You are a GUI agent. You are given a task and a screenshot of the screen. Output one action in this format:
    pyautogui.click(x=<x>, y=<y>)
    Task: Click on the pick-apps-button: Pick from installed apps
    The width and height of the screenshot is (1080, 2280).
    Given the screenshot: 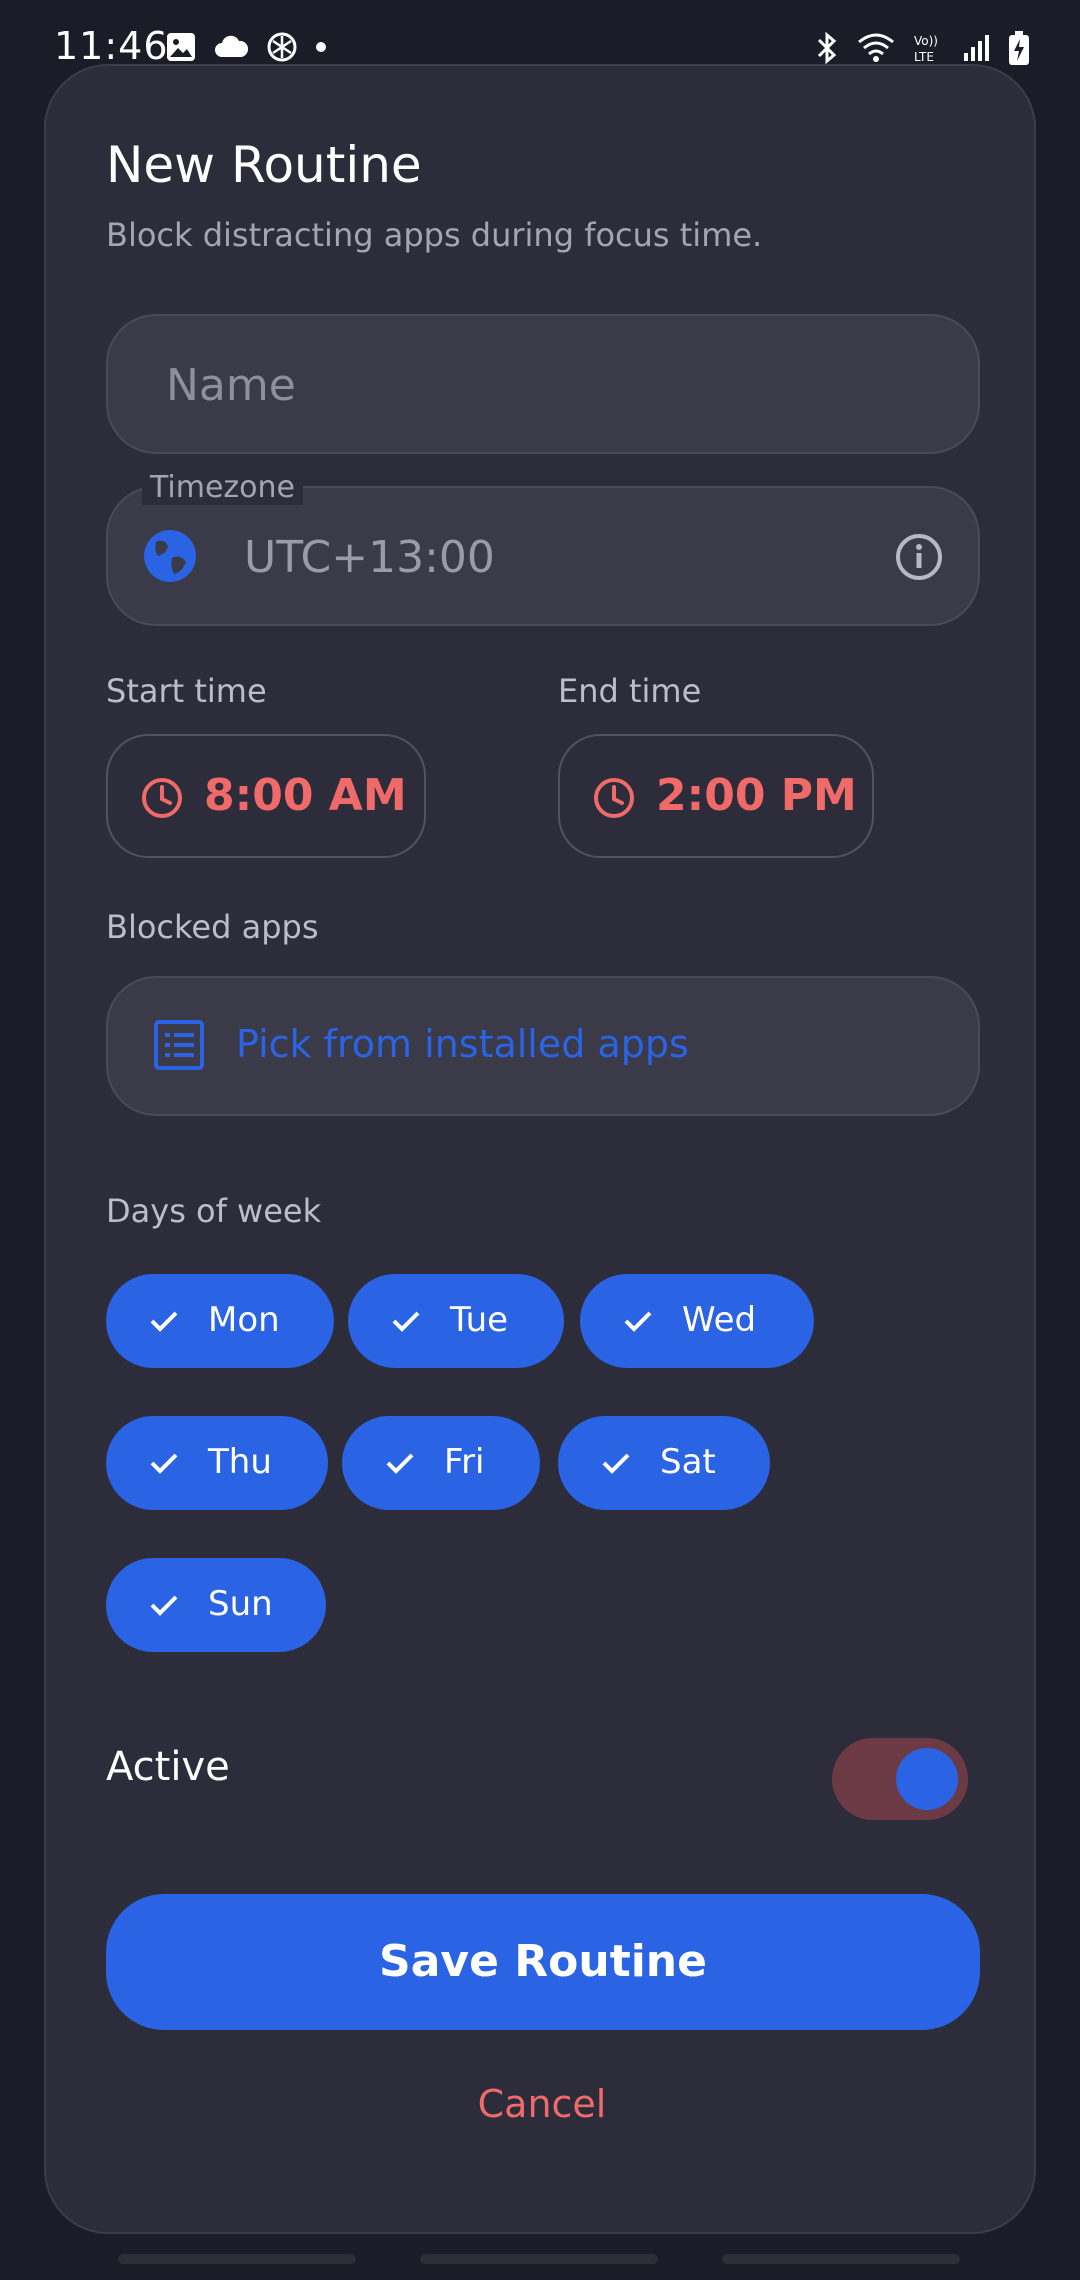 What is the action you would take?
    pyautogui.click(x=543, y=1046)
    